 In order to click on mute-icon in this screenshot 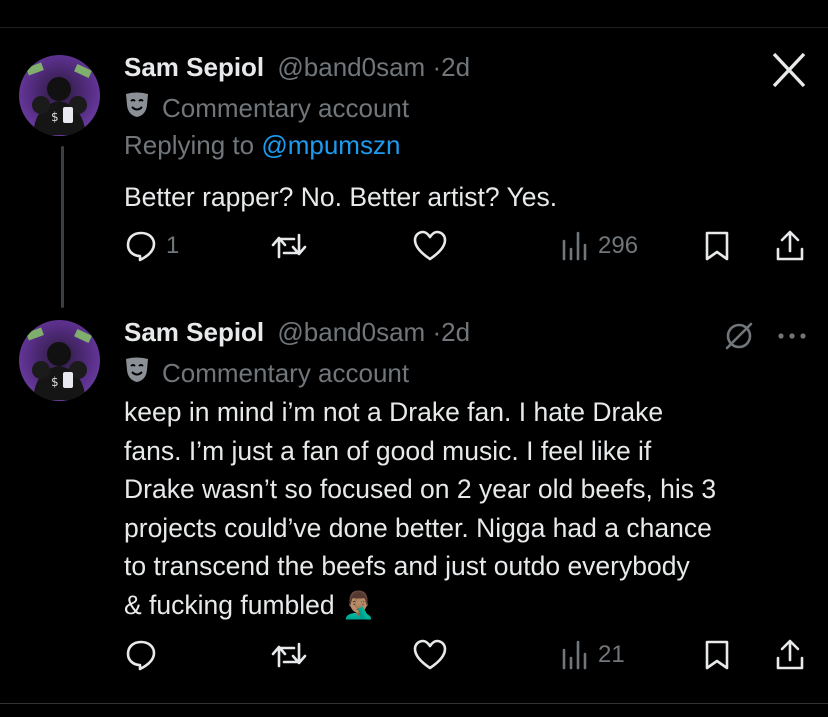, I will do `click(739, 336)`.